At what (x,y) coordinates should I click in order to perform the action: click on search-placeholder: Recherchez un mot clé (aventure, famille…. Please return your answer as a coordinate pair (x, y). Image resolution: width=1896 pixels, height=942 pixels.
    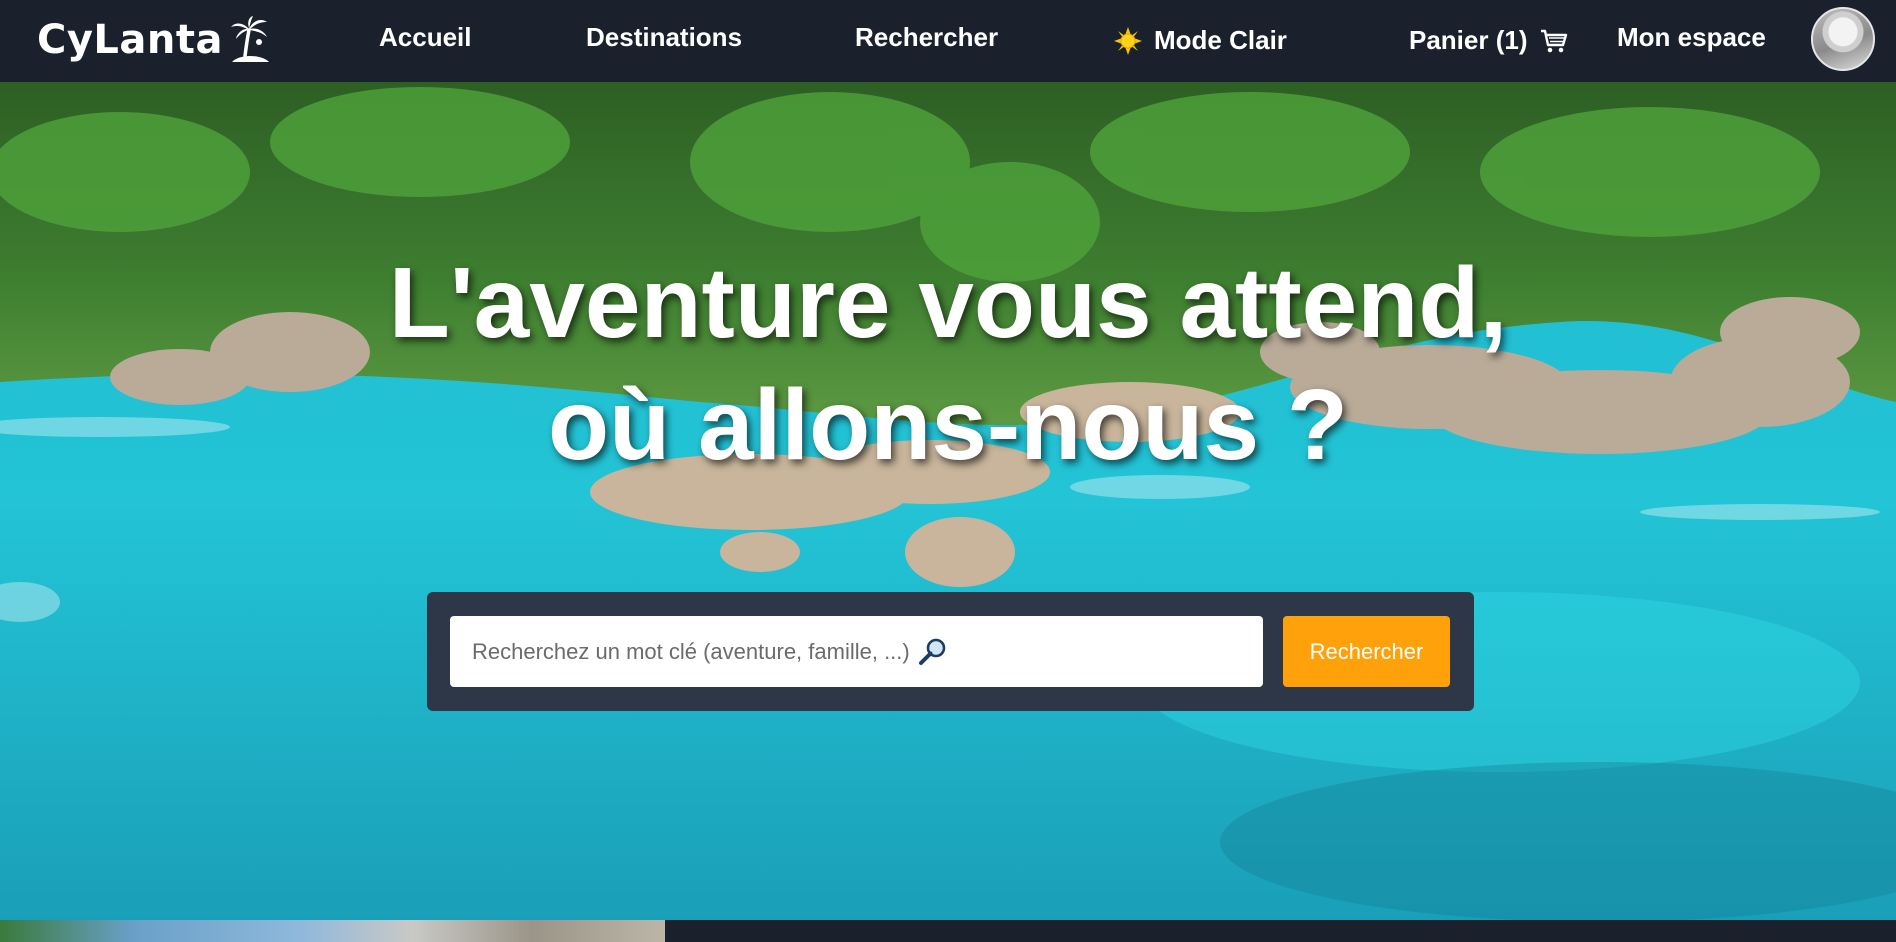
    Looking at the image, I should click on (691, 651).